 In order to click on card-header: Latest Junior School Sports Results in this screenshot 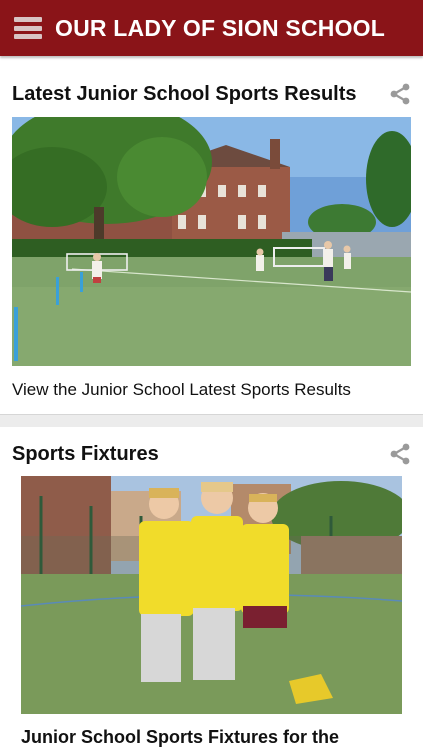, I will do `click(211, 94)`.